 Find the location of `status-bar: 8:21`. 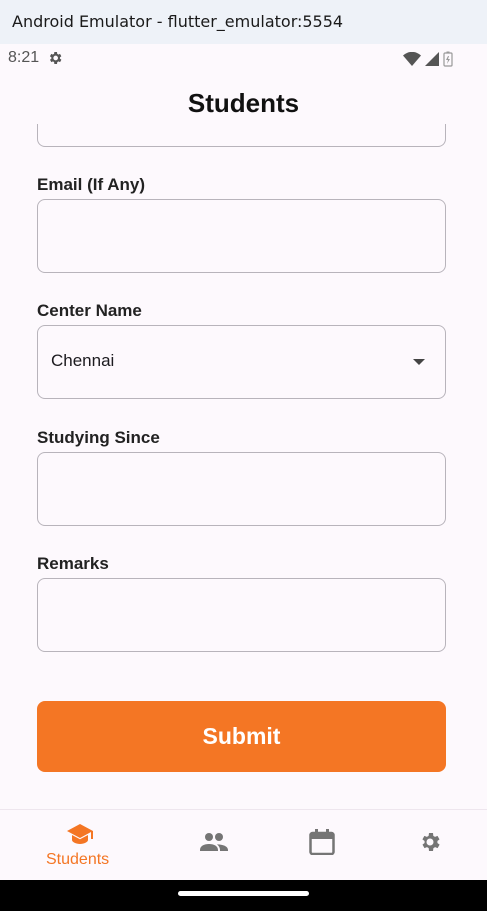

status-bar: 8:21 is located at coordinates (243, 58).